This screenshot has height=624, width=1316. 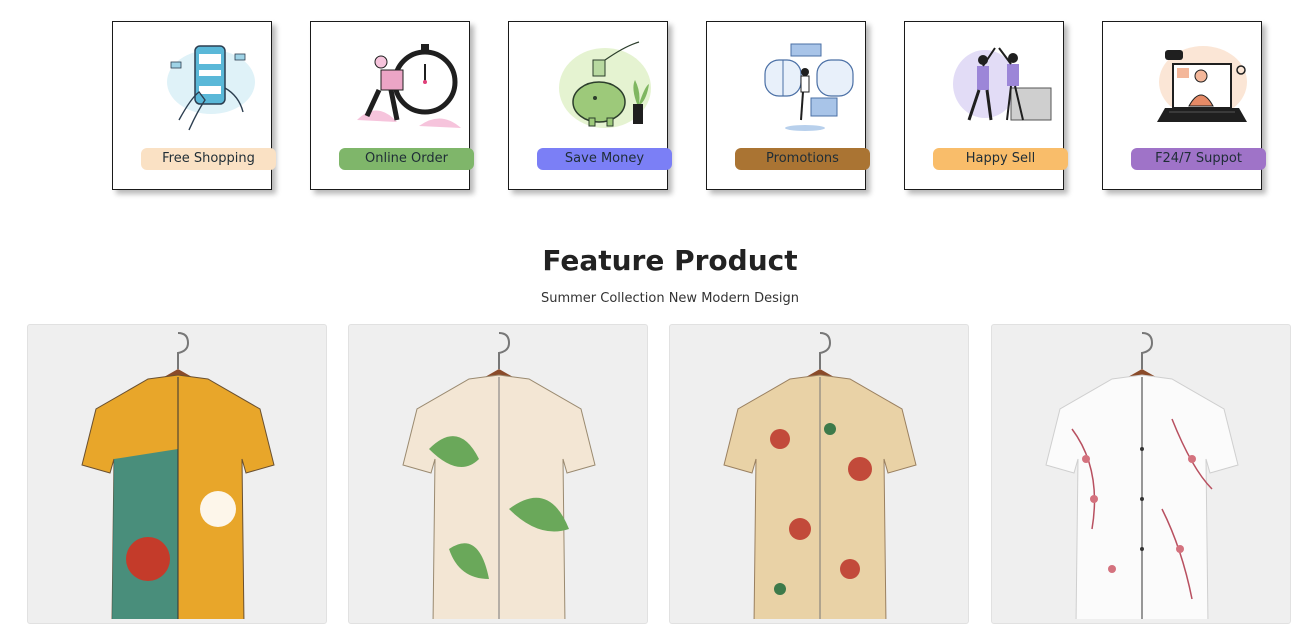 I want to click on shirt-rose-floral-image, so click(x=820, y=475).